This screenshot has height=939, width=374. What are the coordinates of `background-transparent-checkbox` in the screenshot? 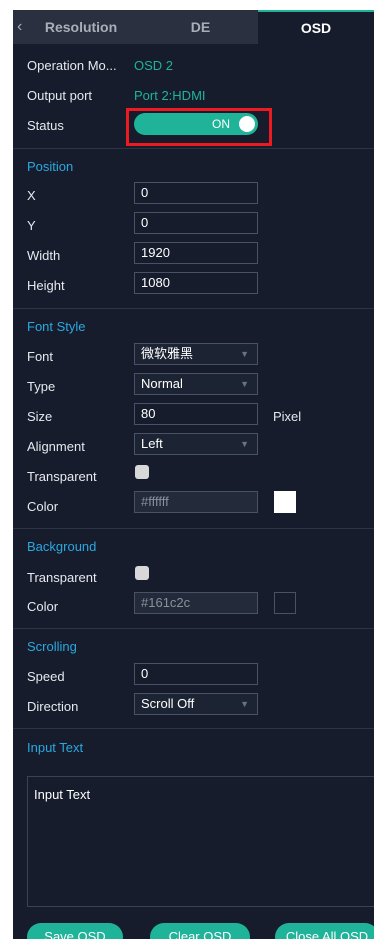 It's located at (142, 573).